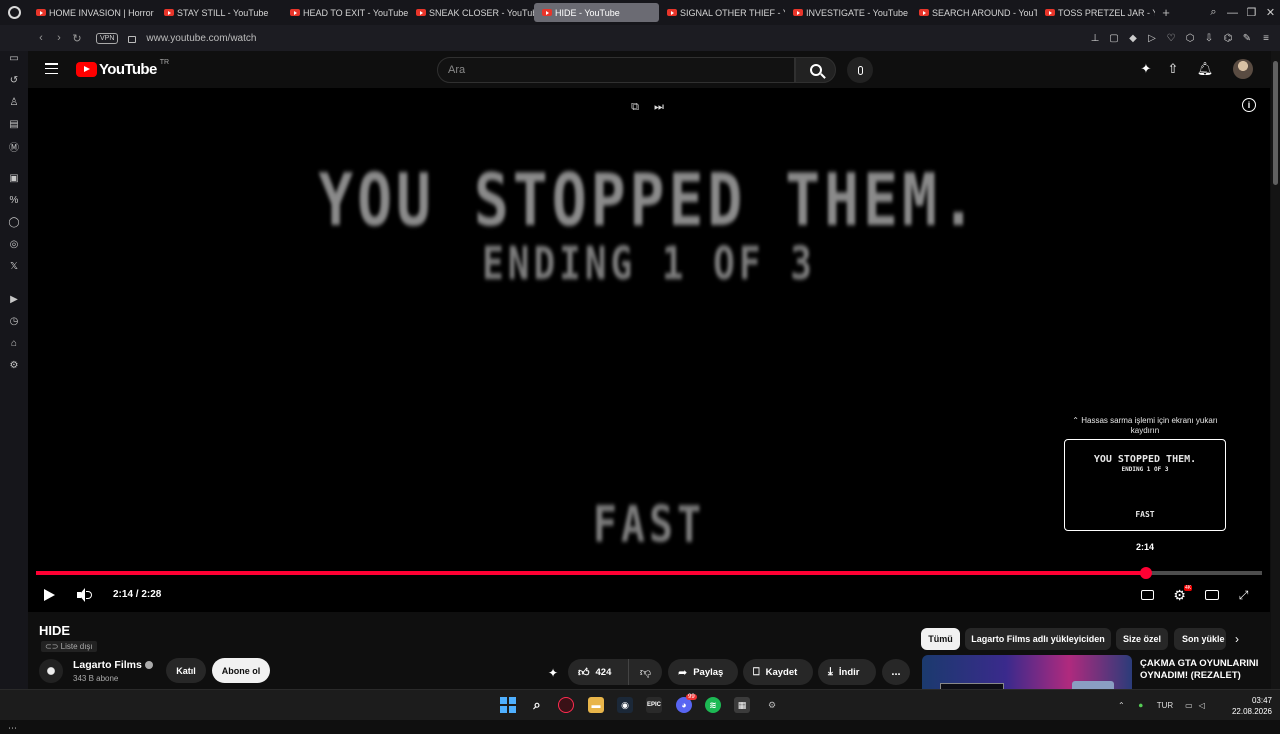 Image resolution: width=1280 pixels, height=734 pixels. Describe the element at coordinates (1232, 12) in the screenshot. I see `minimize-icon: —` at that location.